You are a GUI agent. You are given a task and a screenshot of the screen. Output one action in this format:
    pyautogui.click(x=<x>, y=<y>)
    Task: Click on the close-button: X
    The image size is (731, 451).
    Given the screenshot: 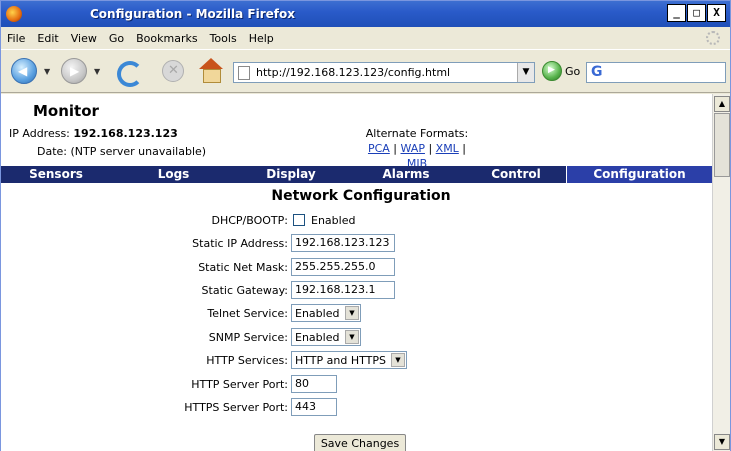 What is the action you would take?
    pyautogui.click(x=716, y=13)
    